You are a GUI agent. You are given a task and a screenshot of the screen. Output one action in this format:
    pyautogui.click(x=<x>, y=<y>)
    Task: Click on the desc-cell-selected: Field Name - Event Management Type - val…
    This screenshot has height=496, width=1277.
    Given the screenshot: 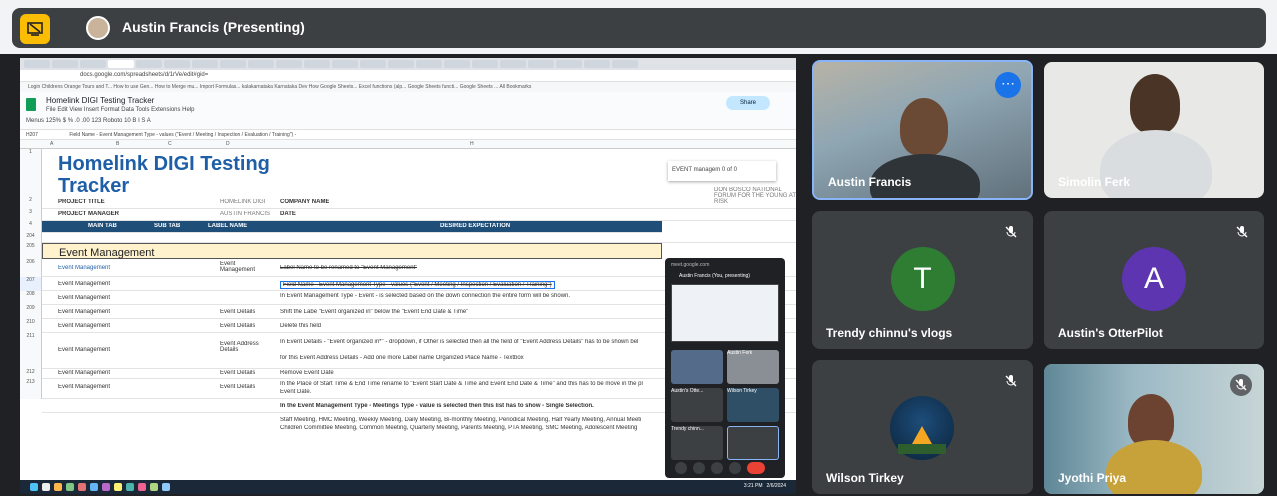 What is the action you would take?
    pyautogui.click(x=417, y=285)
    